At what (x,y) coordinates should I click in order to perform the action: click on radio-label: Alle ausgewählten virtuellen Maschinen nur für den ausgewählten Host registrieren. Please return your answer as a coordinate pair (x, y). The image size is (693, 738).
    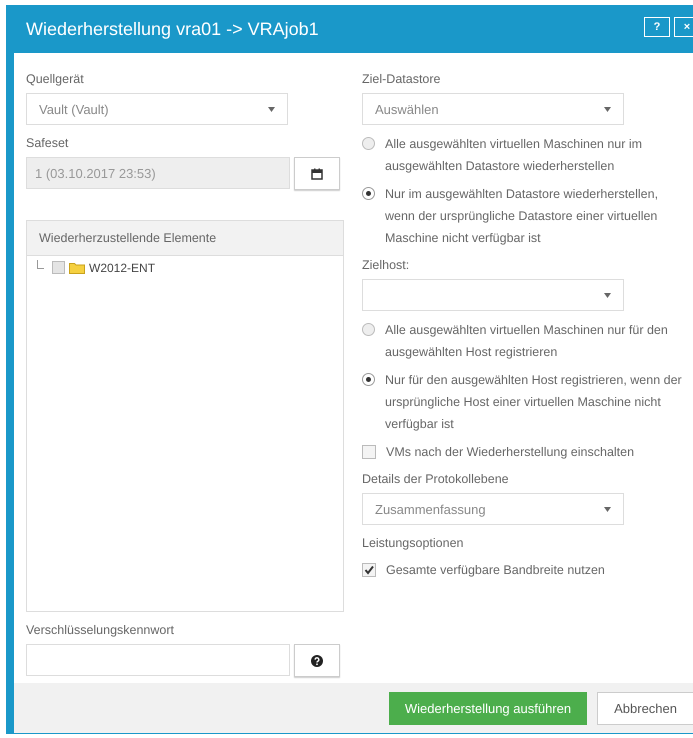
    Looking at the image, I should click on (527, 341).